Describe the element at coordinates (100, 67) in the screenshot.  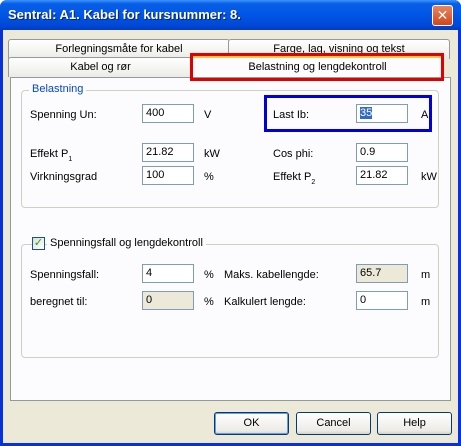
I see `tab-kabel-og-ror: Kabel og rør` at that location.